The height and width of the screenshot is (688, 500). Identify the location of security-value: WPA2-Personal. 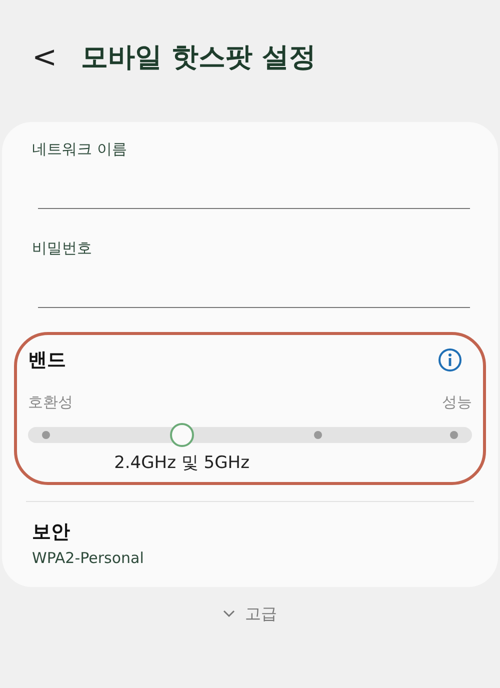
(88, 558).